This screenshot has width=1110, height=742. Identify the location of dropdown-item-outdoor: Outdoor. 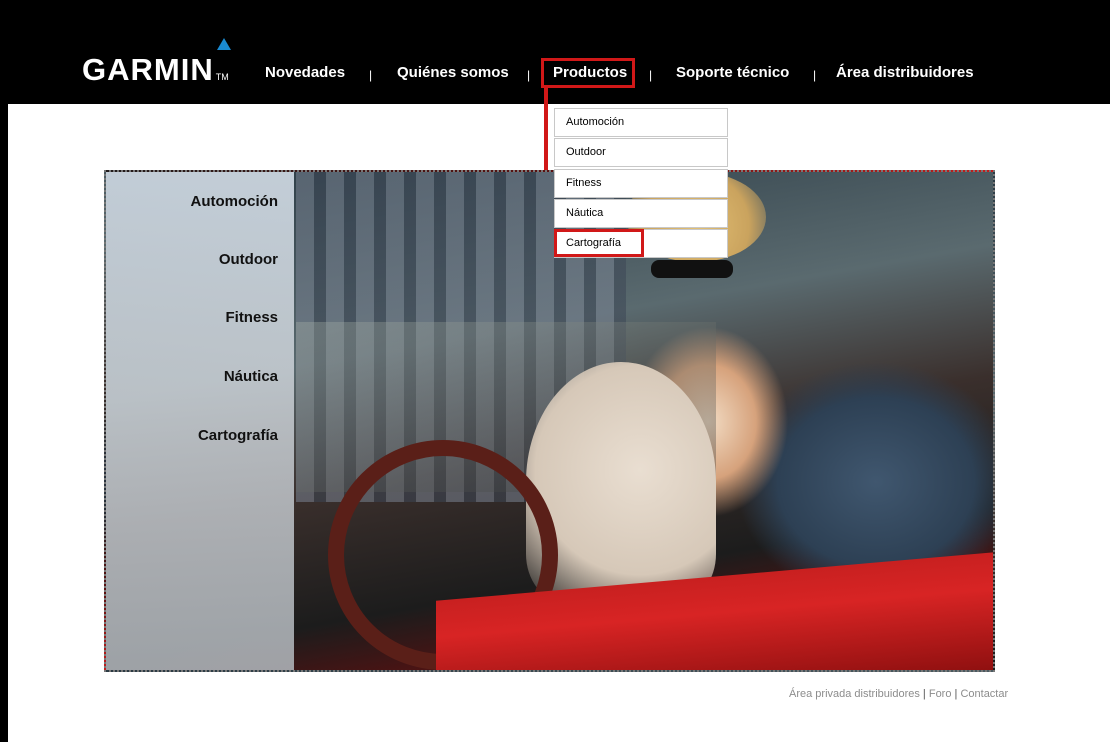
(641, 152).